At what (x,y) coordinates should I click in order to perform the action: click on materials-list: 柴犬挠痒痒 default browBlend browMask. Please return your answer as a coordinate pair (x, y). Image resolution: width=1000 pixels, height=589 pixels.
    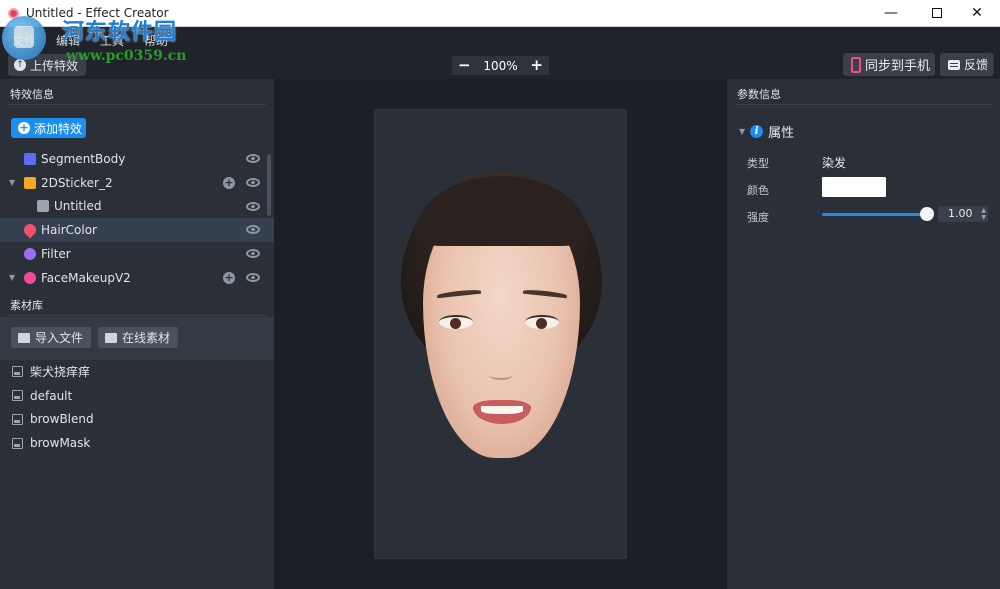
    Looking at the image, I should click on (137, 407).